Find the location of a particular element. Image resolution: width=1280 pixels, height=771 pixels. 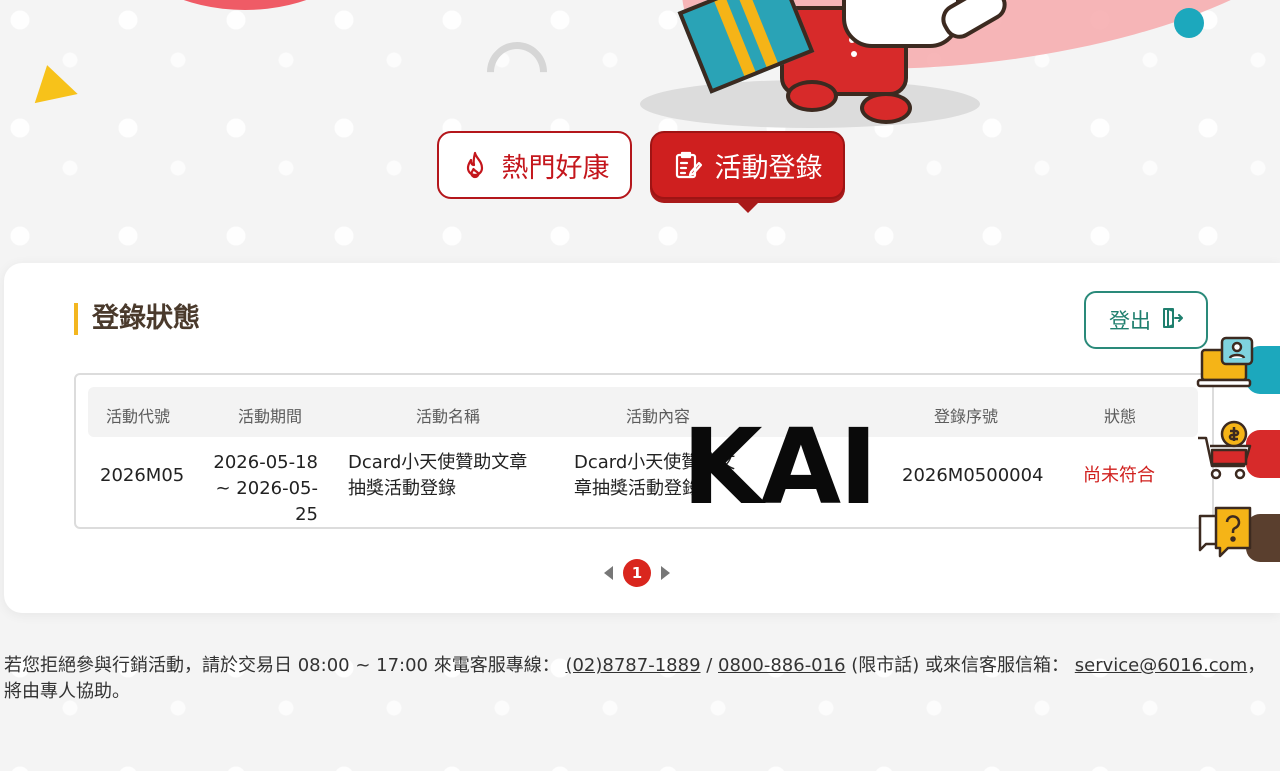

header-status: 狀態 is located at coordinates (1119, 416).